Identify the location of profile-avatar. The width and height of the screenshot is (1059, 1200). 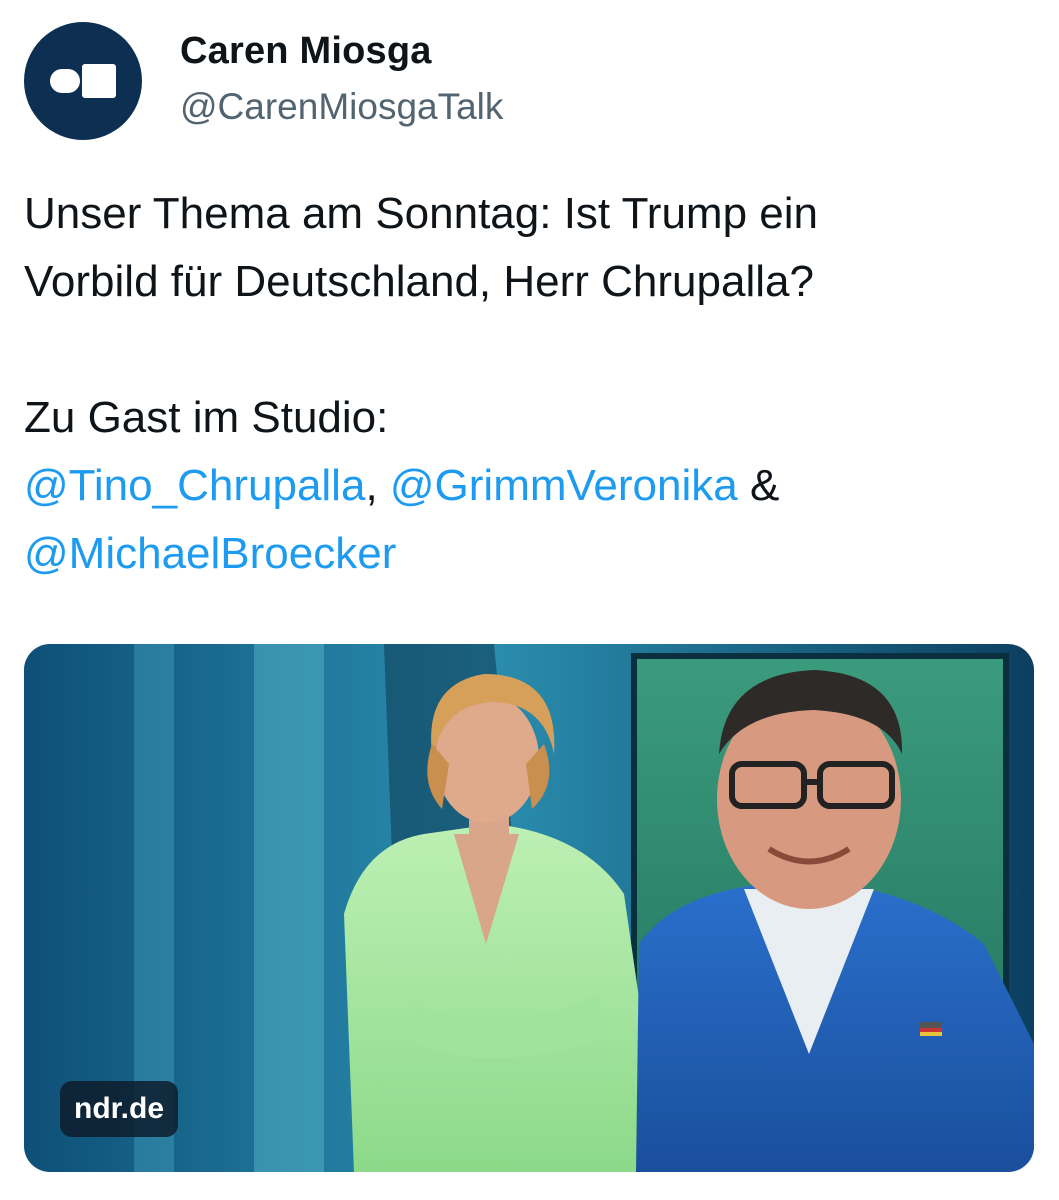
(83, 81).